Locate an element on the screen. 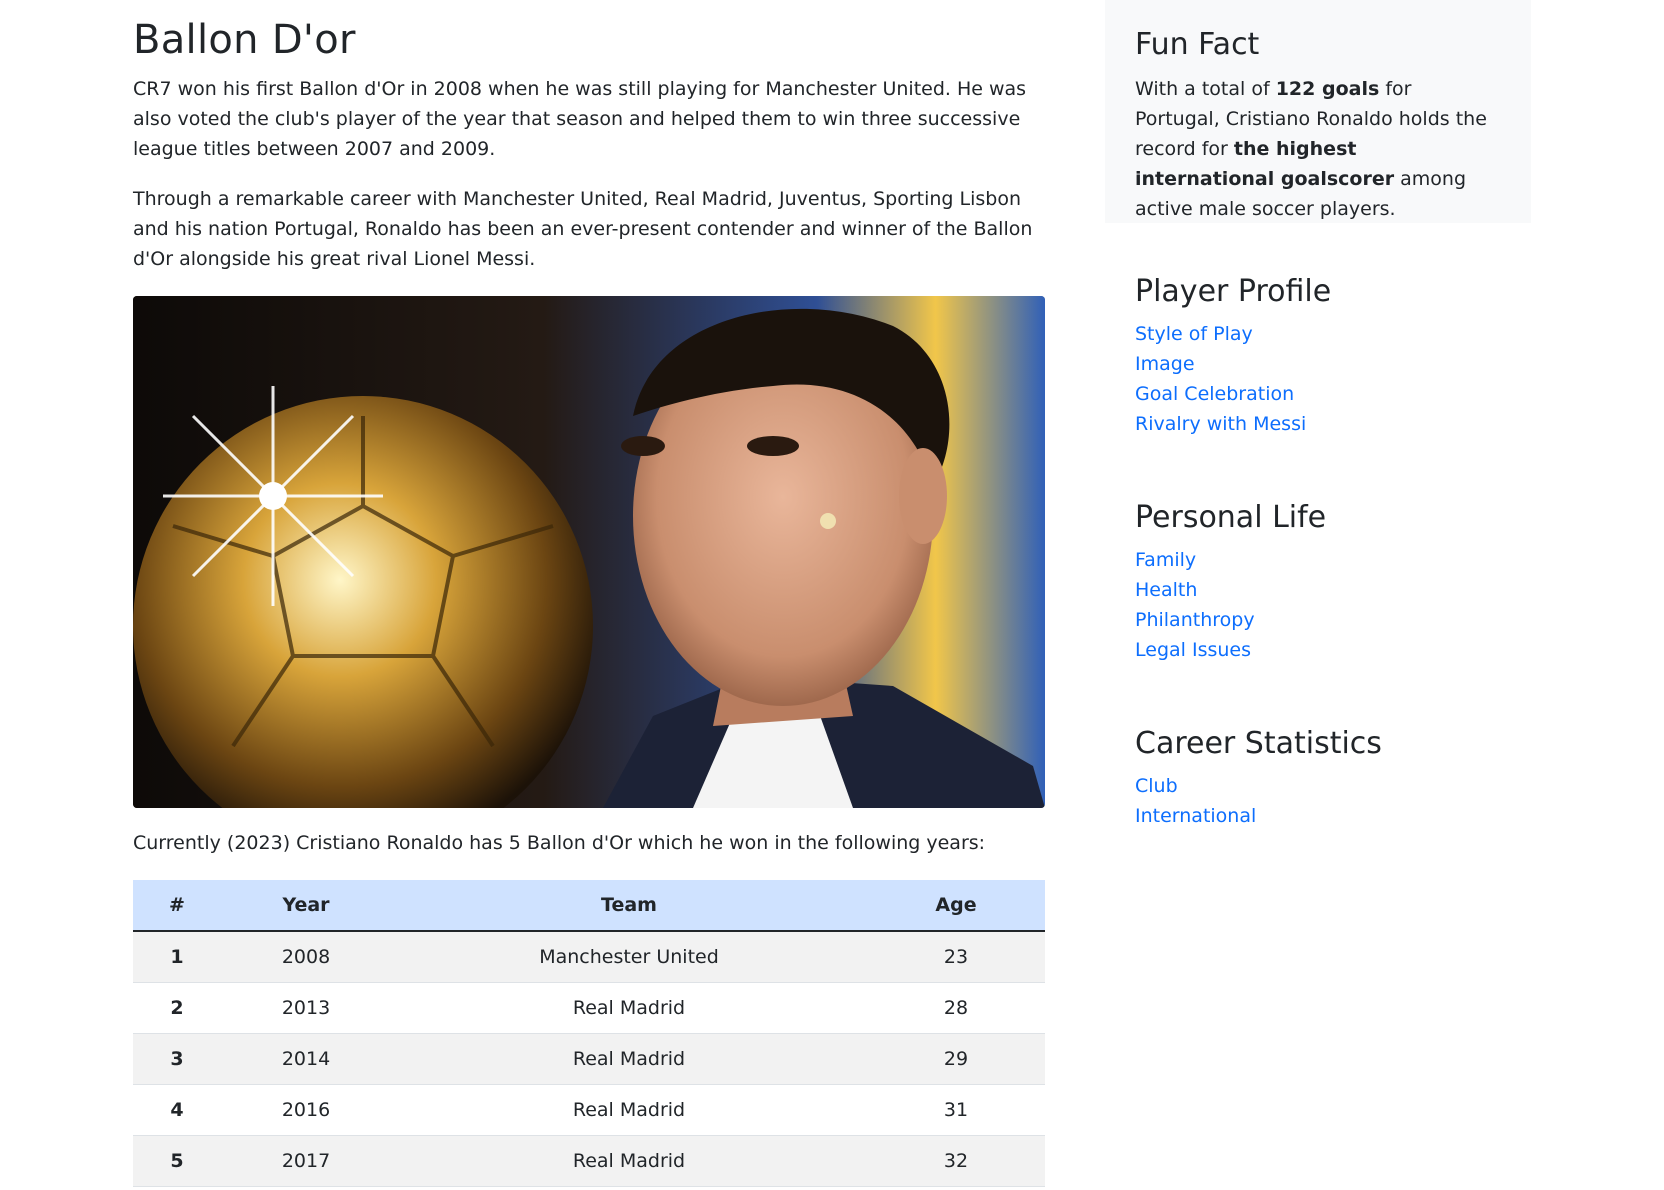  row-age: 28 is located at coordinates (956, 1008).